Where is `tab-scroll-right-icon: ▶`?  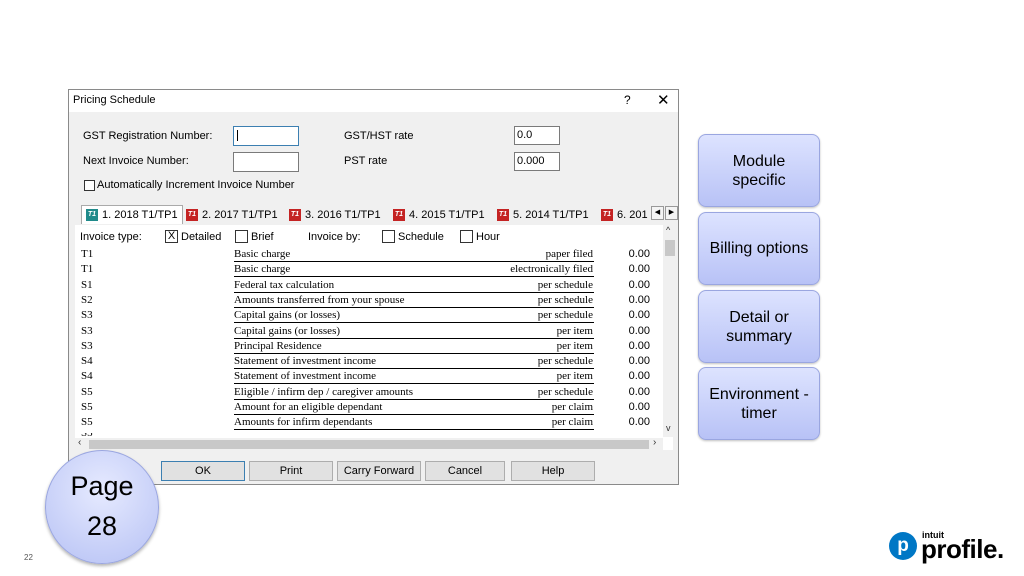
tab-scroll-right-icon: ▶ is located at coordinates (671, 213).